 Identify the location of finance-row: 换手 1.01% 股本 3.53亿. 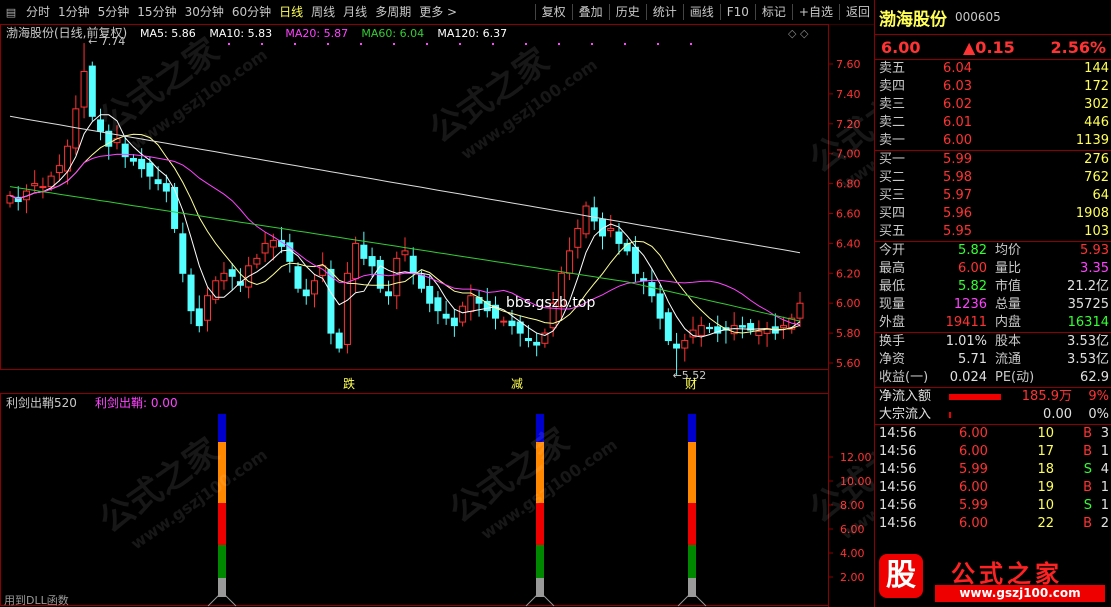
(993, 342).